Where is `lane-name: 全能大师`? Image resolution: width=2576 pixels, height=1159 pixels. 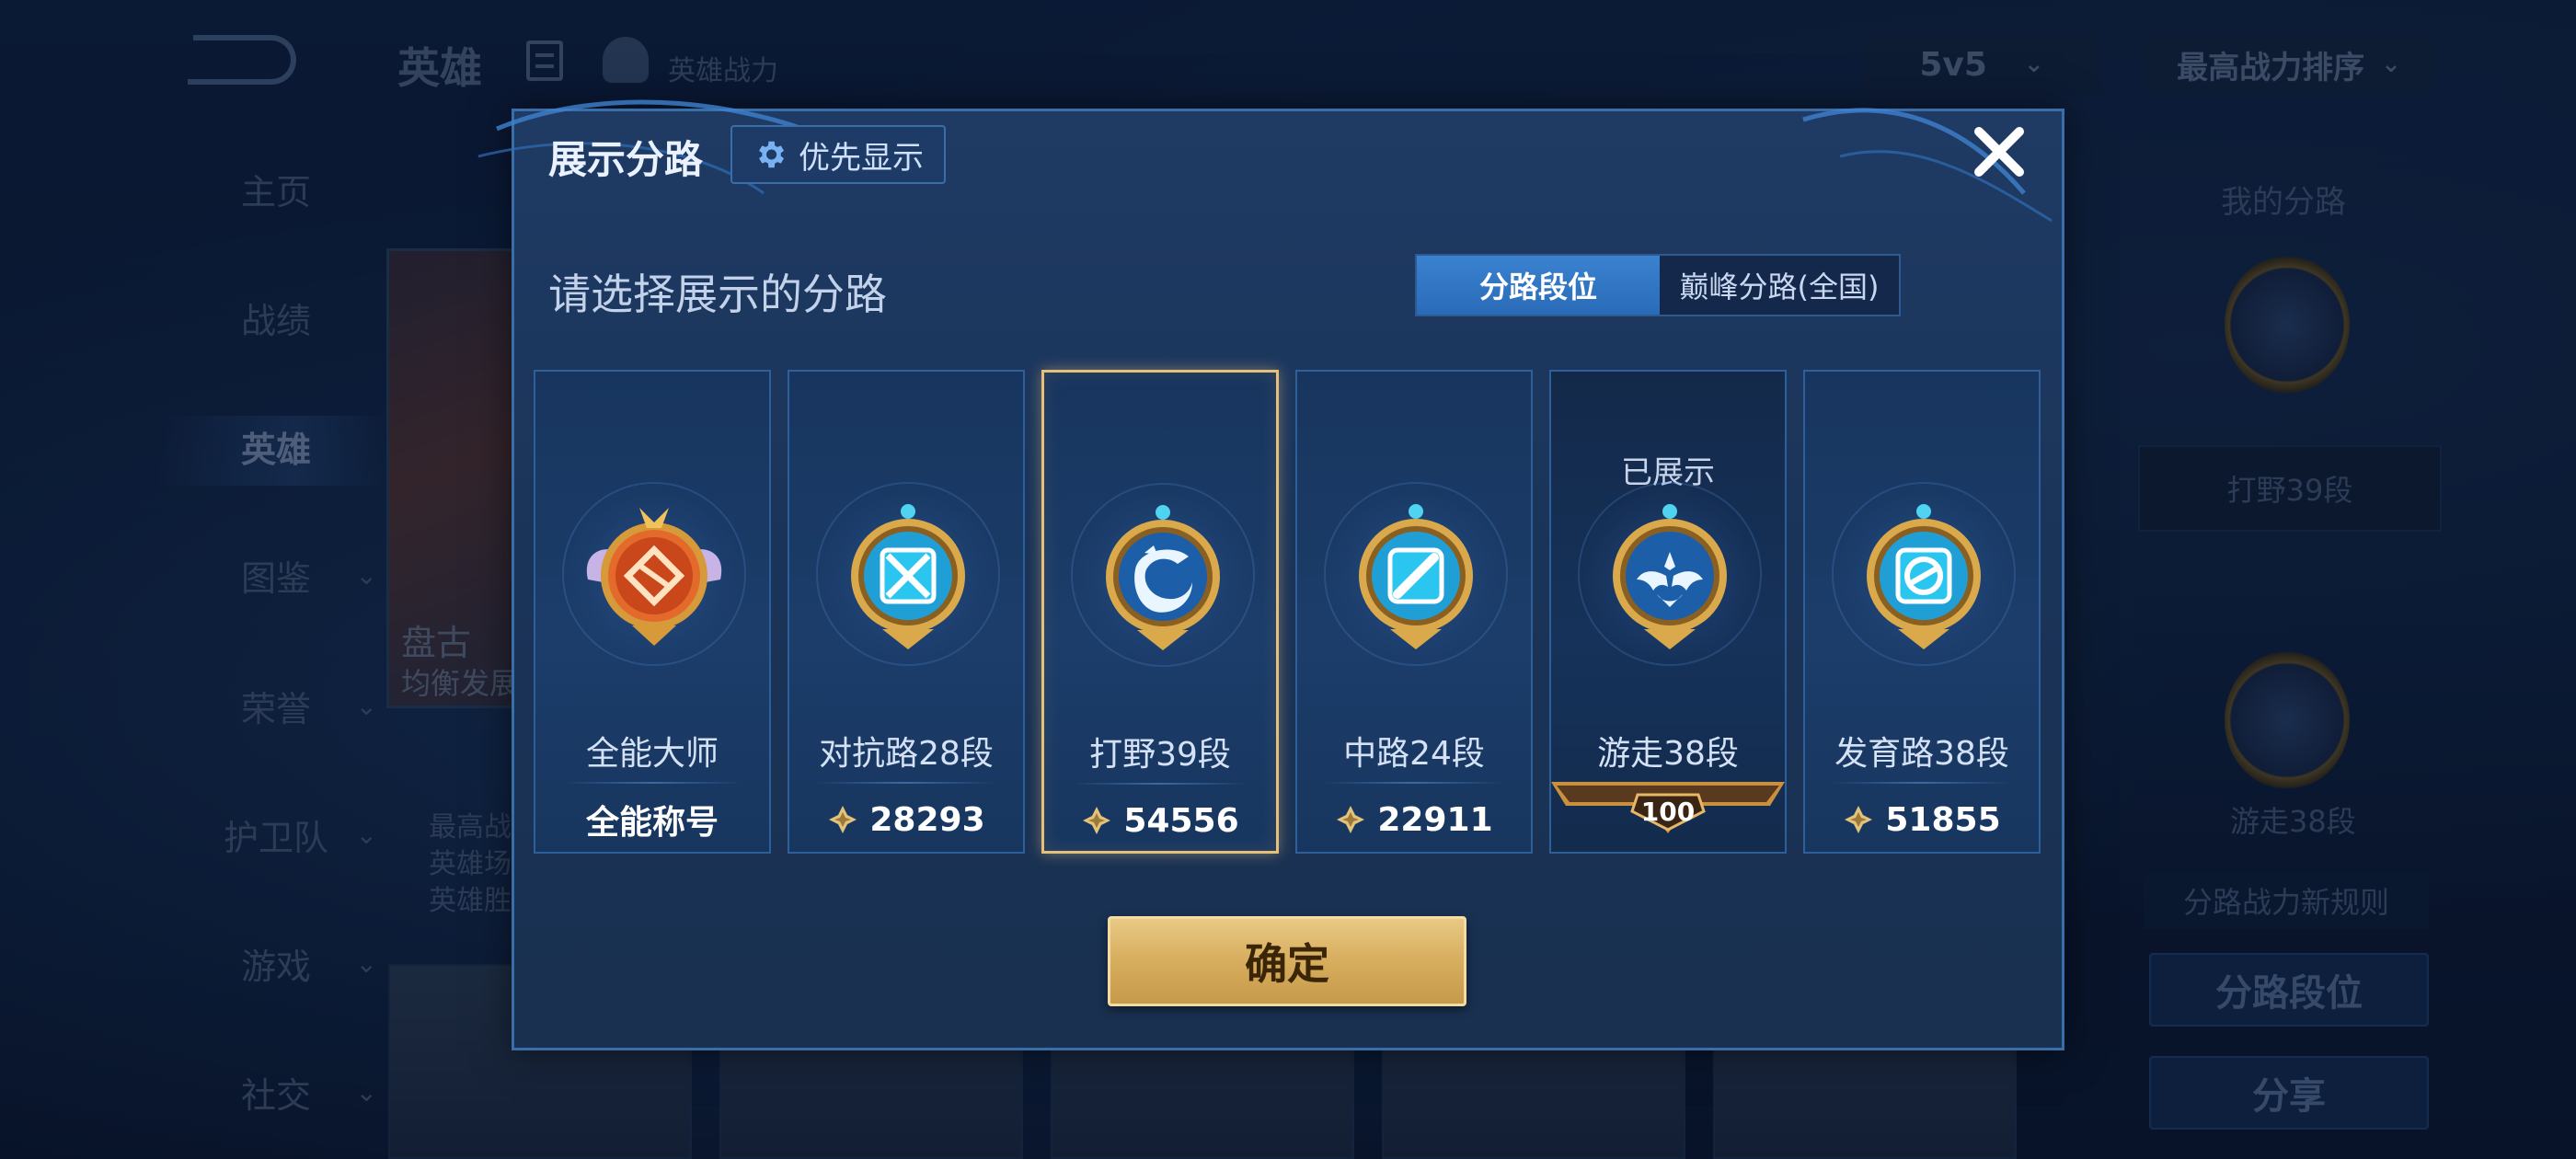
lane-name: 全能大师 is located at coordinates (652, 754).